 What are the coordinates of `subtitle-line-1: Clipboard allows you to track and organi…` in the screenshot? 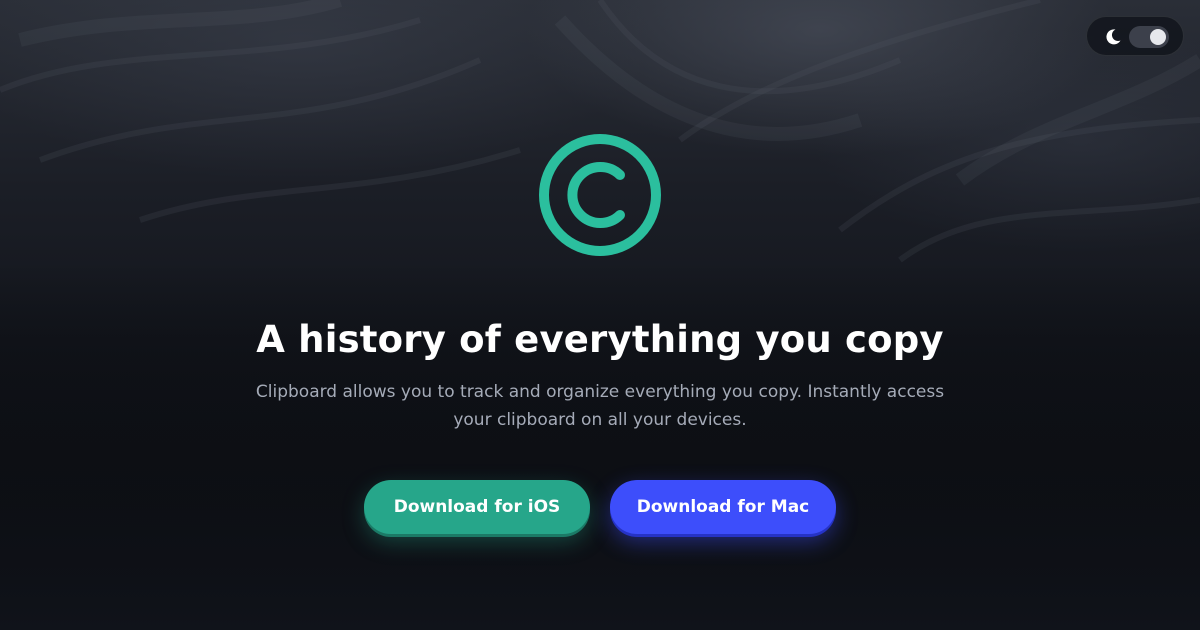 It's located at (600, 392).